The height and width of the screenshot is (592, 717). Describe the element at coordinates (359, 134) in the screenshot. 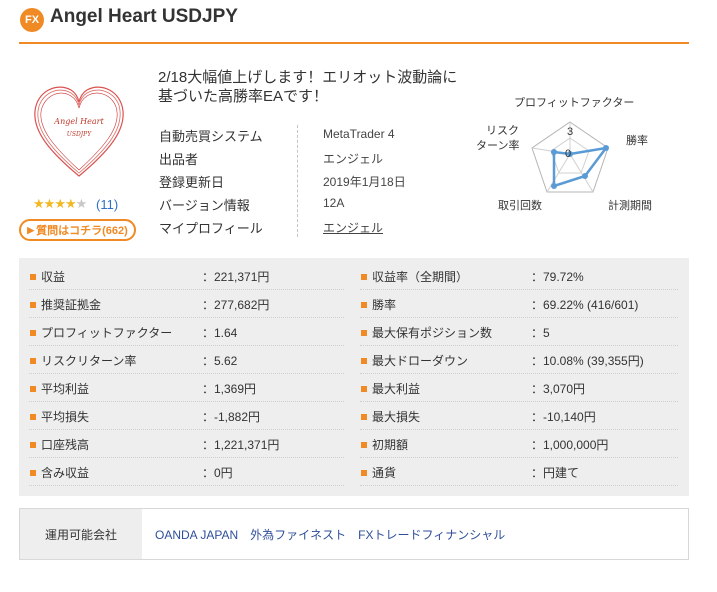

I see `info-value-system: MetaTrader 4` at that location.